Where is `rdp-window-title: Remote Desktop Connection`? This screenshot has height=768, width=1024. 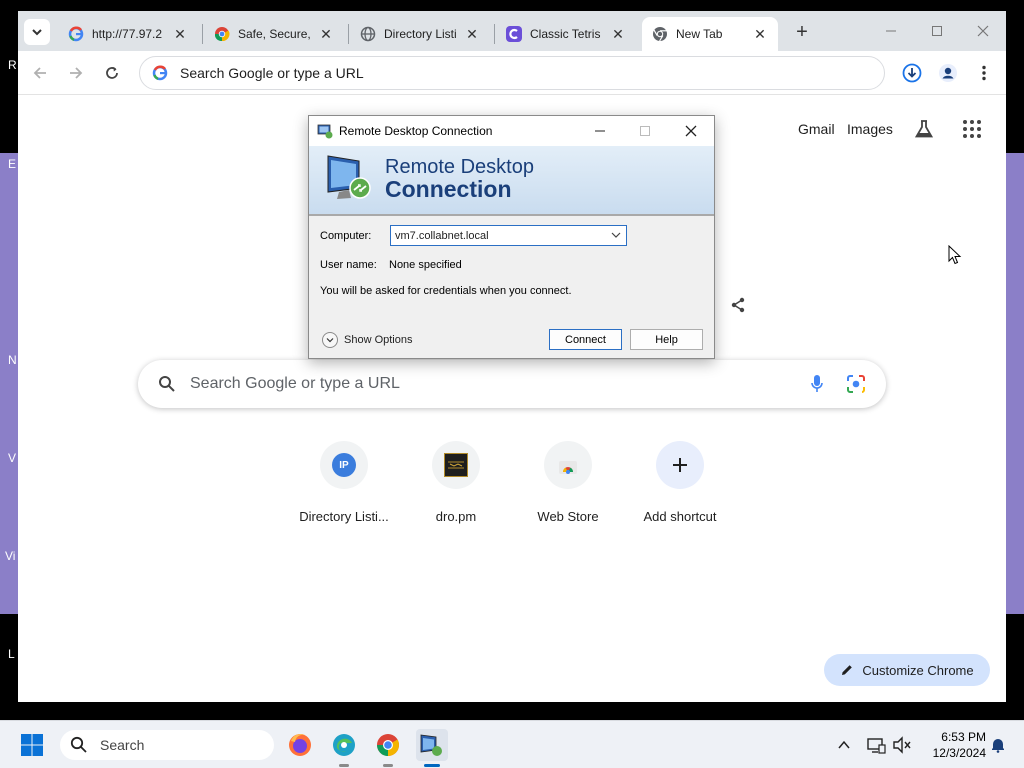
rdp-window-title: Remote Desktop Connection is located at coordinates (416, 131).